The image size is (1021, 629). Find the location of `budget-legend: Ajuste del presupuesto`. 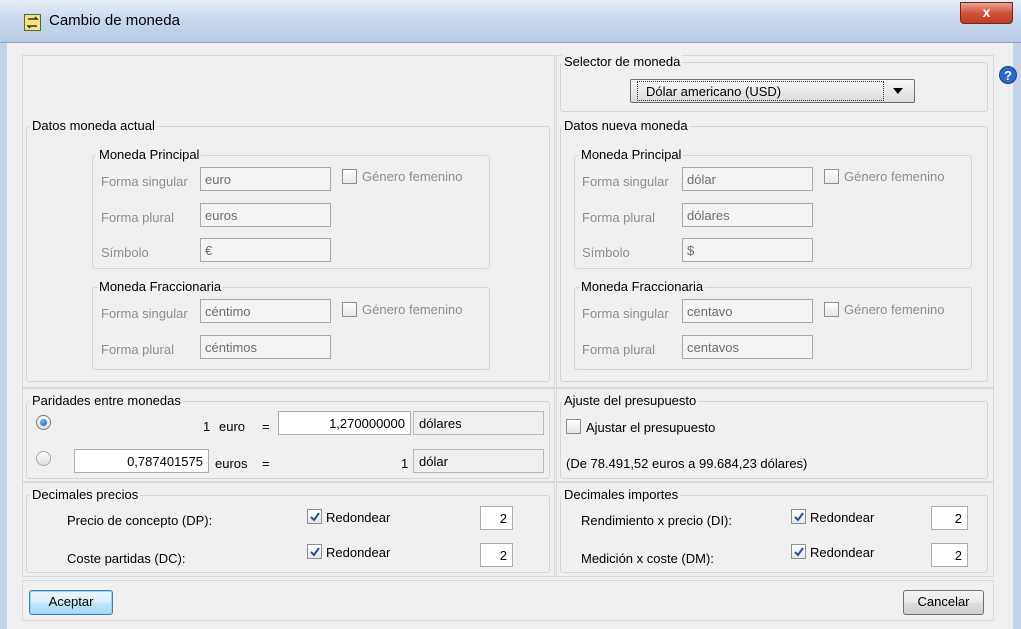

budget-legend: Ajuste del presupuesto is located at coordinates (630, 400).